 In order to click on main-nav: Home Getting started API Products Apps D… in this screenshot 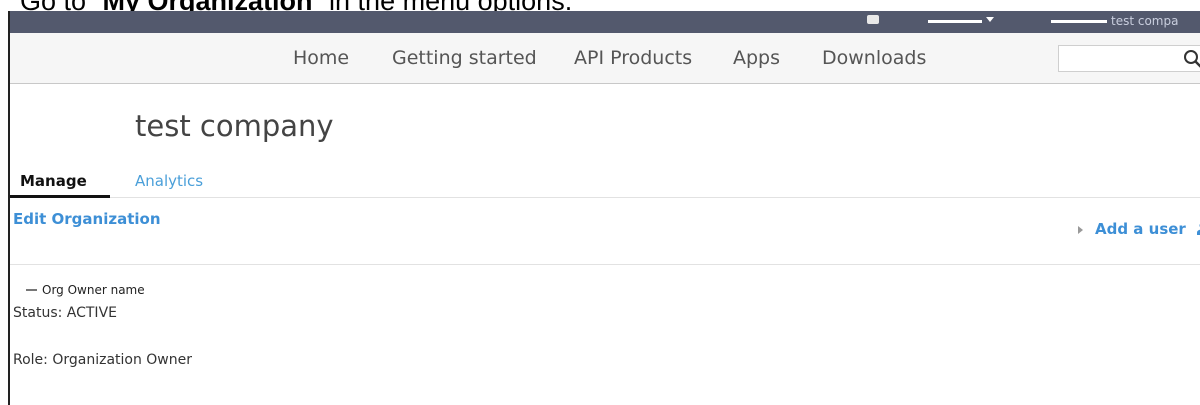, I will do `click(605, 58)`.